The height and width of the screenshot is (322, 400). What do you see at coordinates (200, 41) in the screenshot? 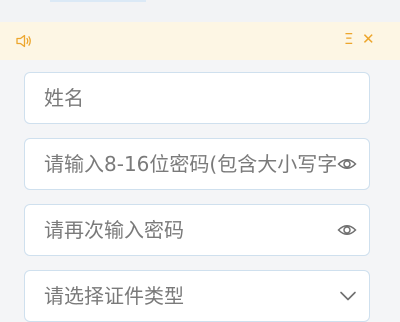
I see `notice-bar` at bounding box center [200, 41].